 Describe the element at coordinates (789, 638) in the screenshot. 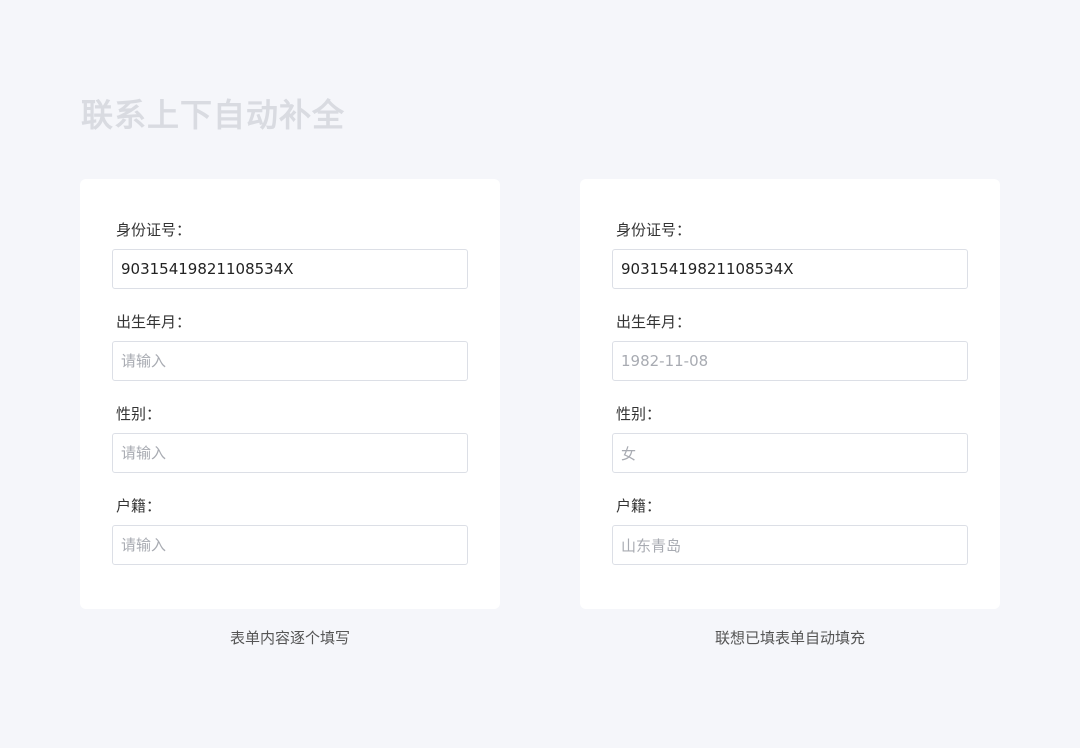

I see `auto-fill-caption: 联想已填表单自动填充` at that location.